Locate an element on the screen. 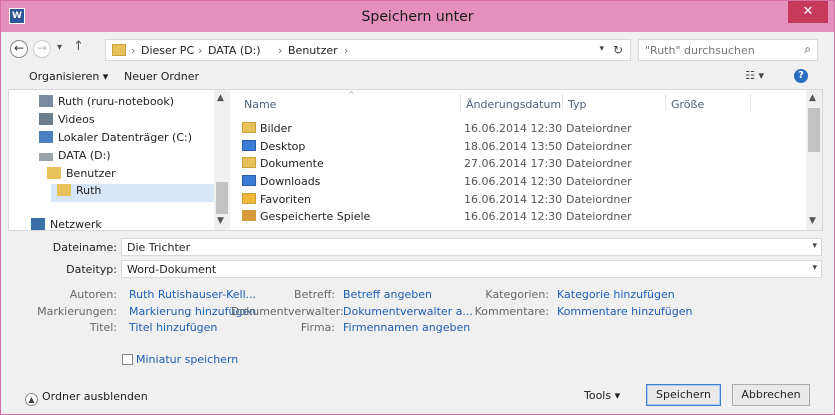 The image size is (835, 415). nav-item-local-drive-c: Lokaler Datenträger (C:) is located at coordinates (115, 140).